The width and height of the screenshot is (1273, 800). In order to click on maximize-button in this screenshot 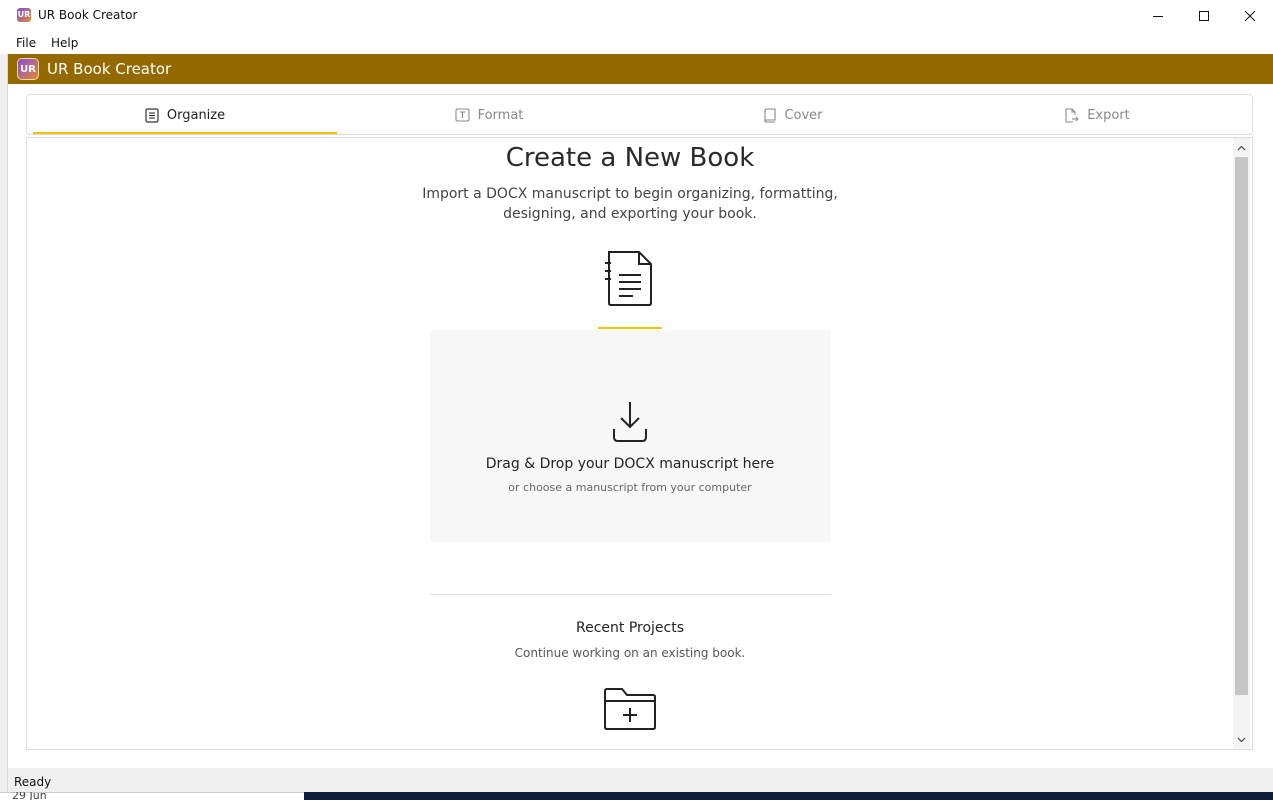, I will do `click(1204, 15)`.